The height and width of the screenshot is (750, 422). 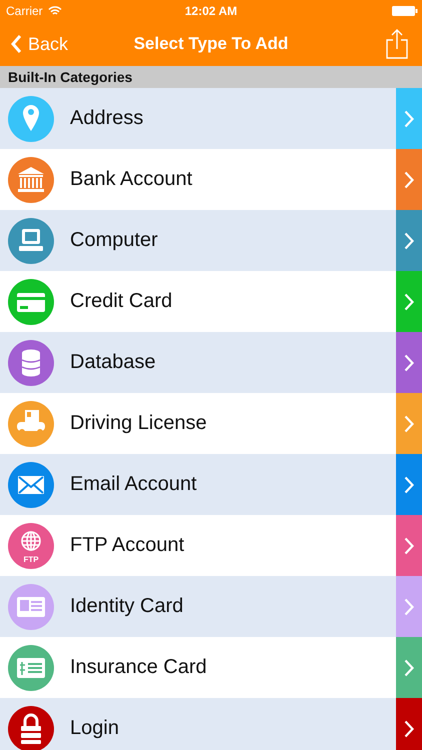 What do you see at coordinates (211, 724) in the screenshot?
I see `category-row: Login` at bounding box center [211, 724].